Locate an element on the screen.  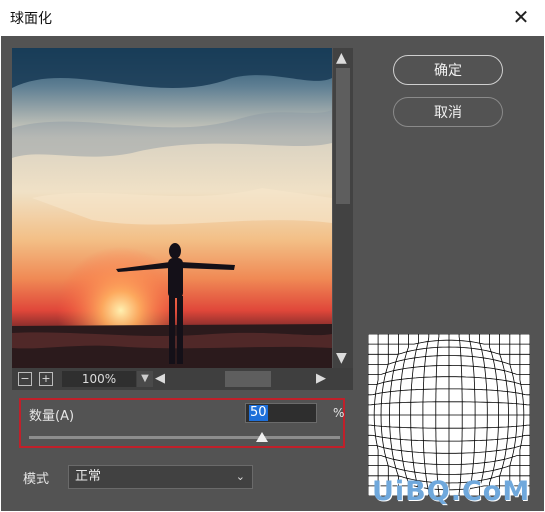
percent-unit: % is located at coordinates (339, 413).